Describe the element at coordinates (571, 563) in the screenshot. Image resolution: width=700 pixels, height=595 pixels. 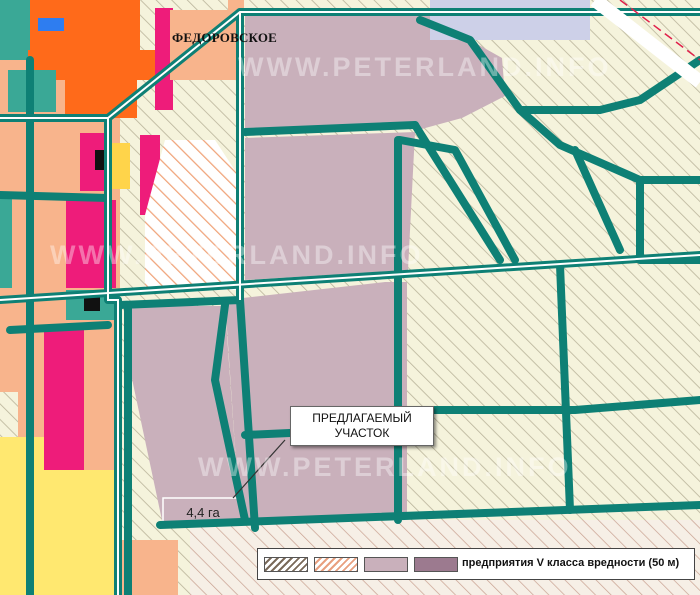
I see `legend-text: предприятия V класса вредности (50 м)` at that location.